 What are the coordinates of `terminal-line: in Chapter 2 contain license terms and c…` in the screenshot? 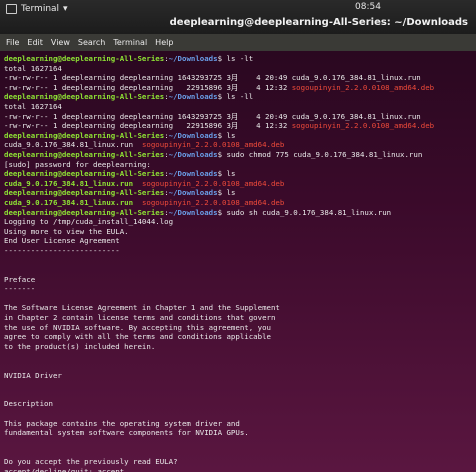 It's located at (240, 318).